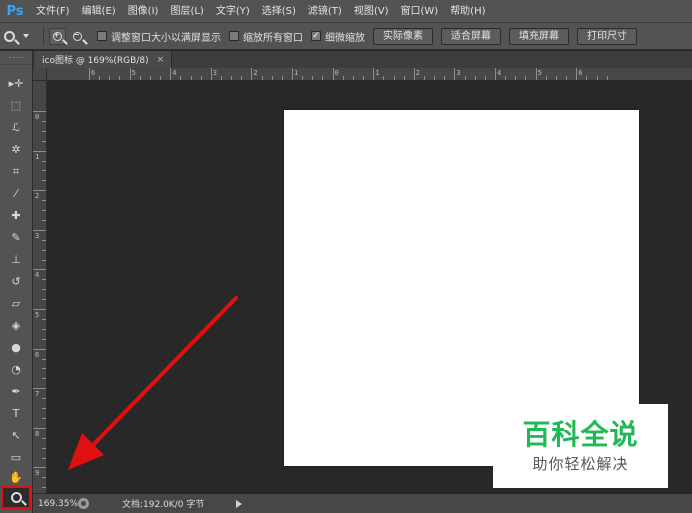  I want to click on tools-panel: ▸✛ ⬚ ℒ ✲ ⌗ ⁄ ✚ ✎ ⊥ ↺ ▱ ◈ ● ◔ ✒ T ↖ ▭ ✋, so click(16, 282).